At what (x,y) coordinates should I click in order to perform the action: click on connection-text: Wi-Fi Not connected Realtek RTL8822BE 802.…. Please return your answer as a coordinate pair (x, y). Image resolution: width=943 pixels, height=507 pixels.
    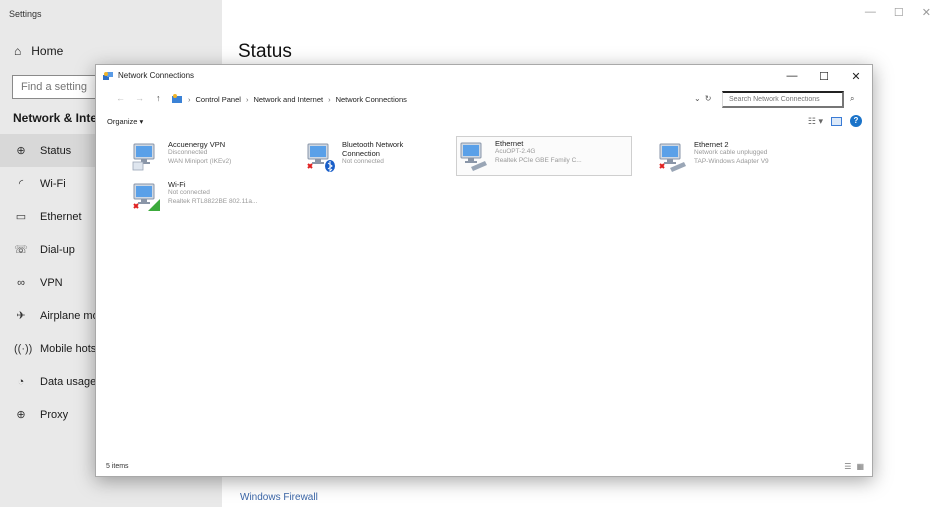
    Looking at the image, I should click on (236, 193).